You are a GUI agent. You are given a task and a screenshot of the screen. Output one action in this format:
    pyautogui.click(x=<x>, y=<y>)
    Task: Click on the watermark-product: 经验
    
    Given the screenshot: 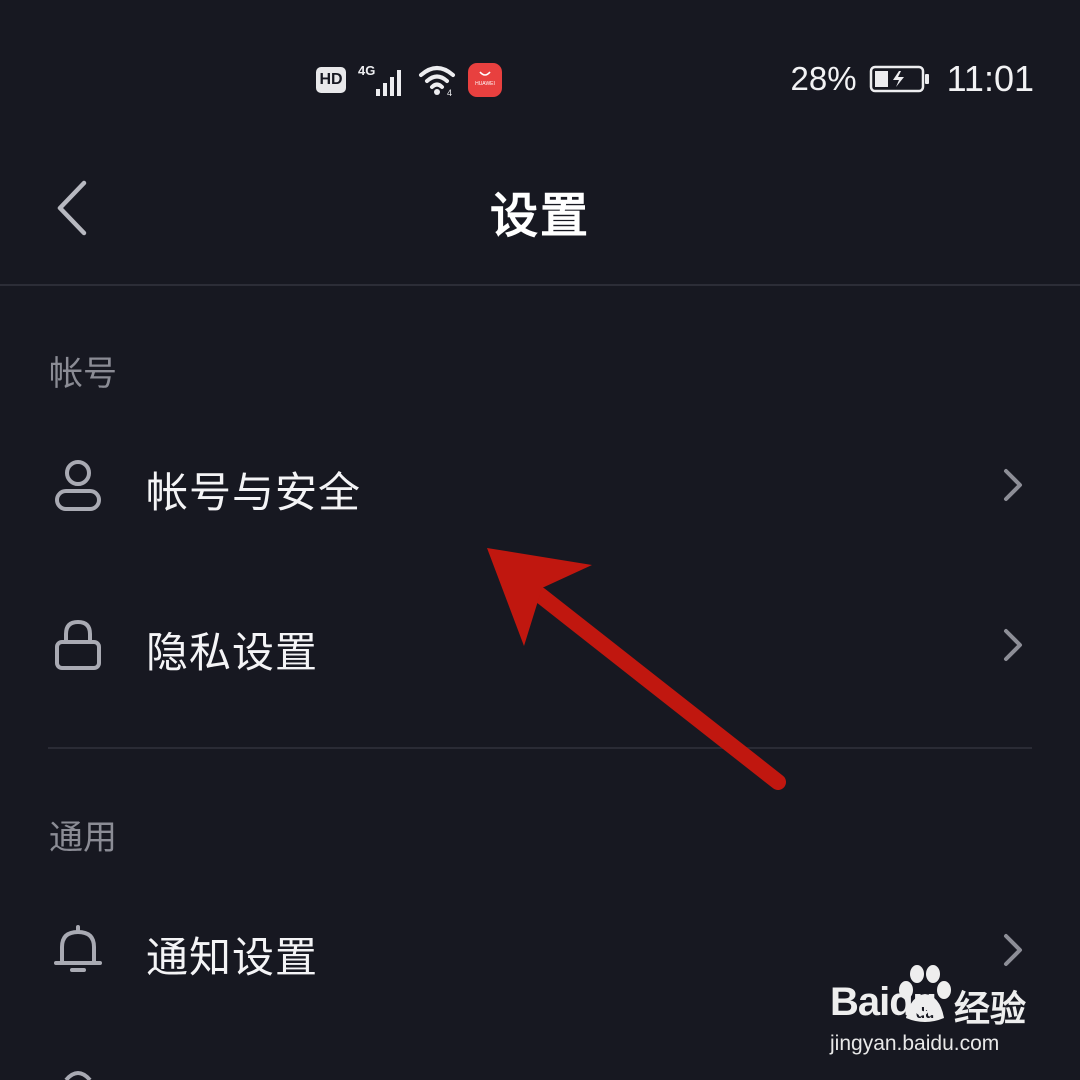 What is the action you would take?
    pyautogui.click(x=990, y=1009)
    